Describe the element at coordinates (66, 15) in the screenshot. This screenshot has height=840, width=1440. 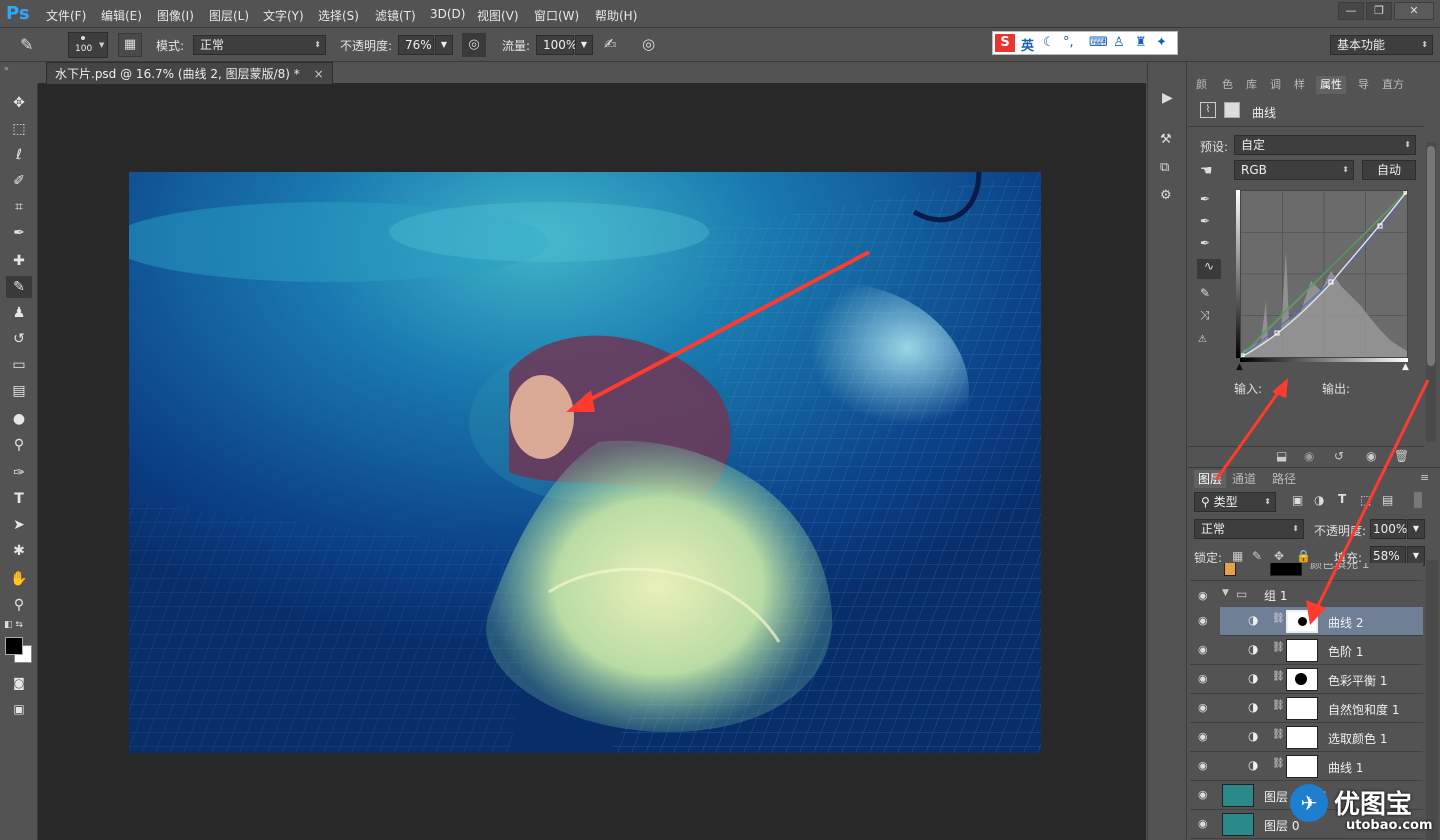
I see `menu-file: 文件(F)` at that location.